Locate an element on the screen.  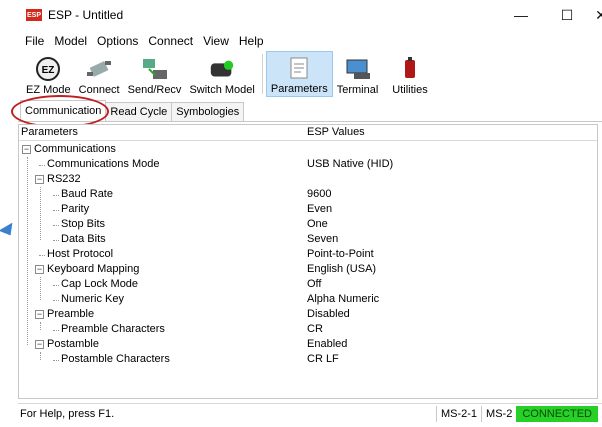
ez-mode-button: EZ EZ Mode is located at coordinates (48, 74).